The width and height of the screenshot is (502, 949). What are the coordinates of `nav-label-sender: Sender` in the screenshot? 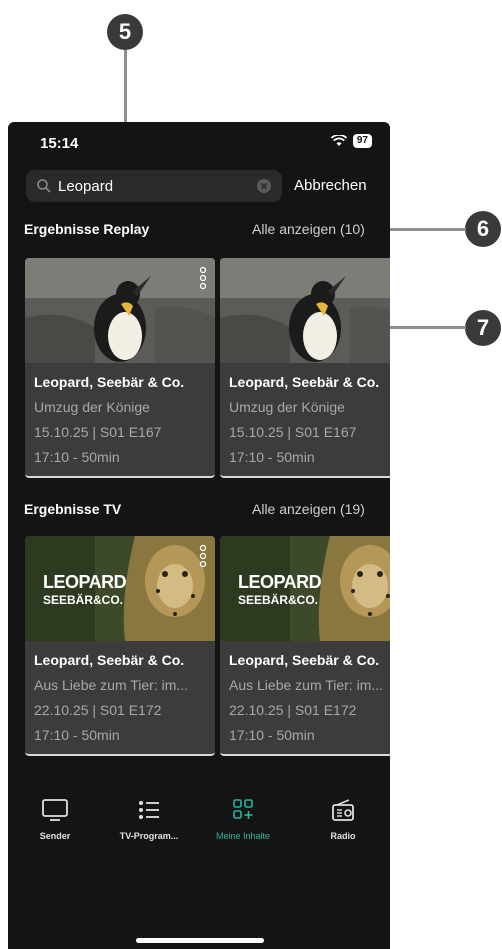 It's located at (55, 836).